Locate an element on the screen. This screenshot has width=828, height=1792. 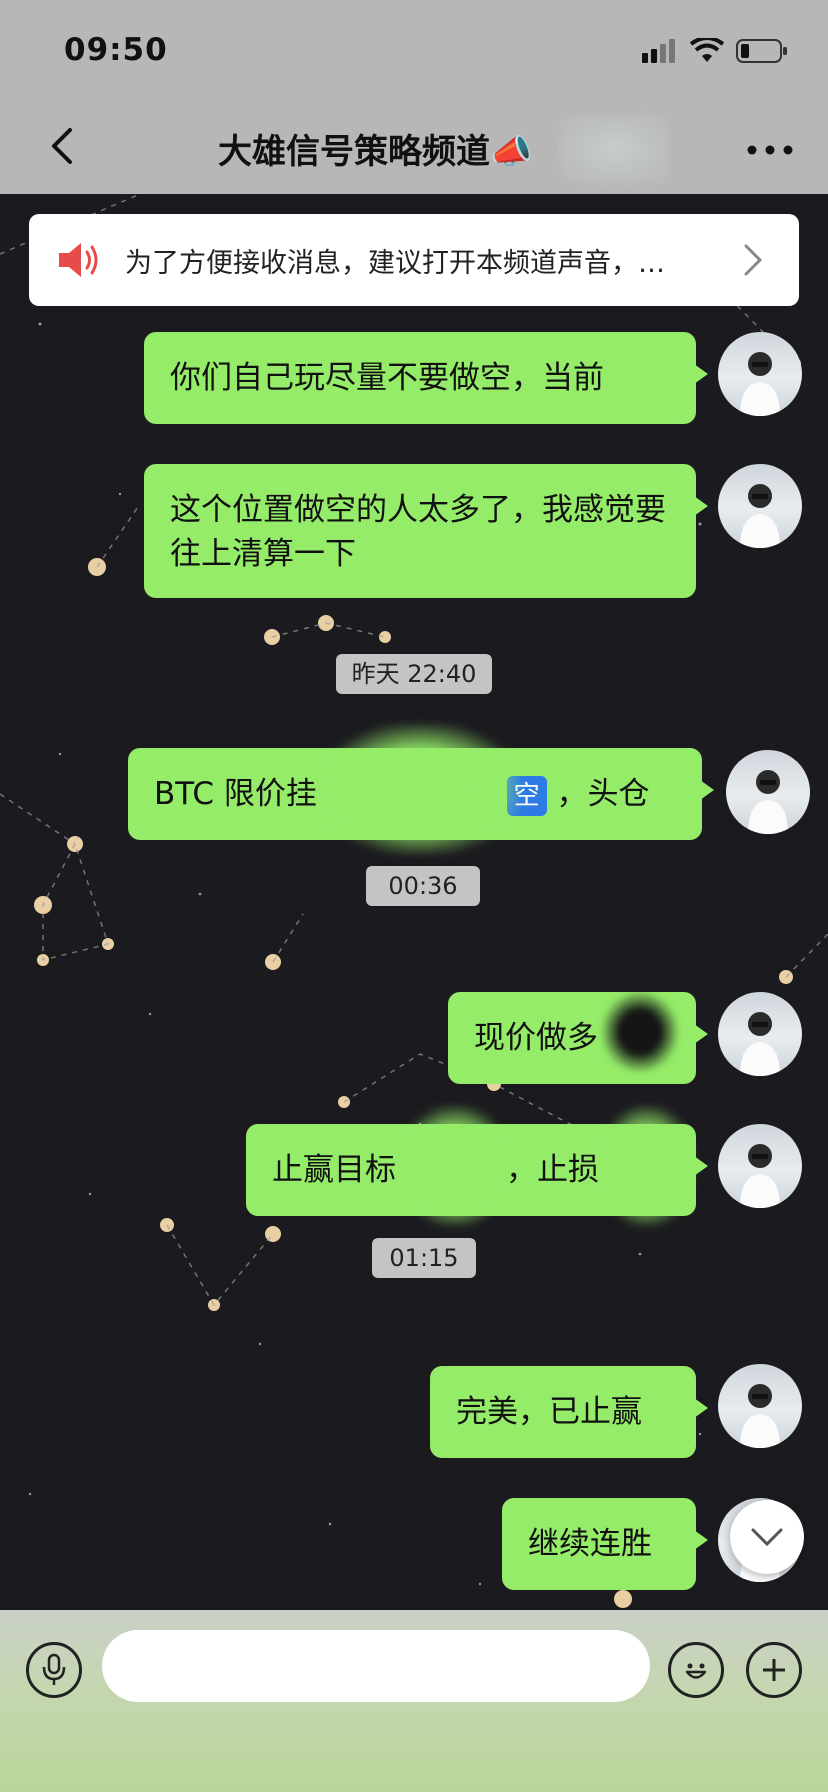
message-bubble: 这个位置做空的人太多了，我感觉要往上清算一下 is located at coordinates (426, 531).